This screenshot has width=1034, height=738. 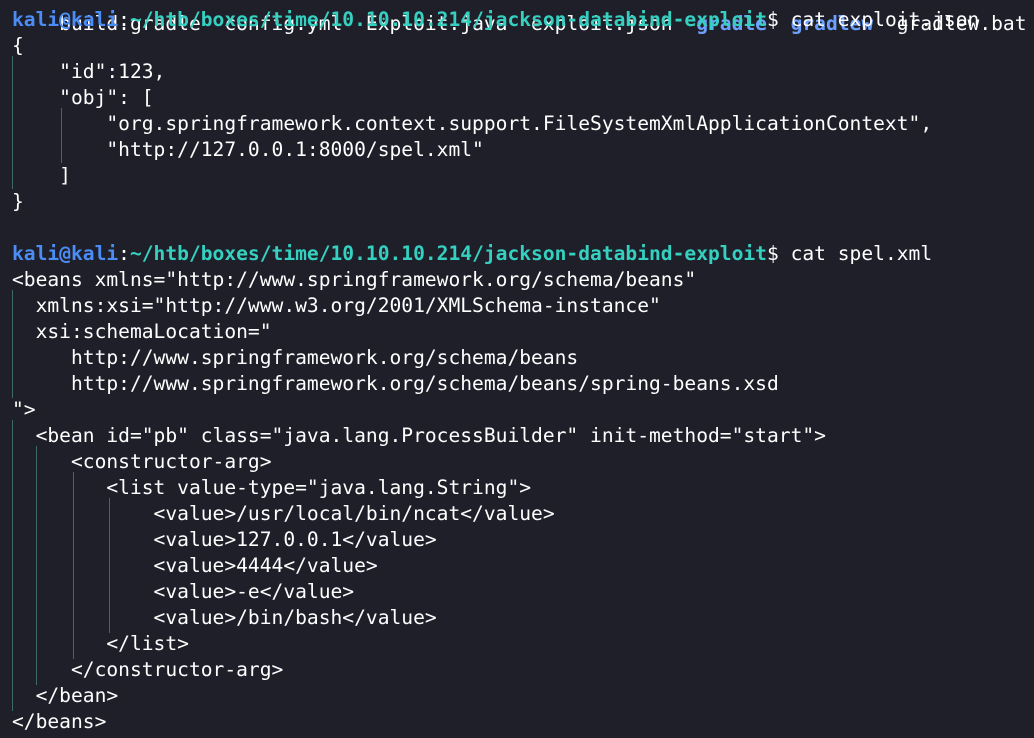 What do you see at coordinates (83, 97) in the screenshot?
I see `json-line: "obj": [` at bounding box center [83, 97].